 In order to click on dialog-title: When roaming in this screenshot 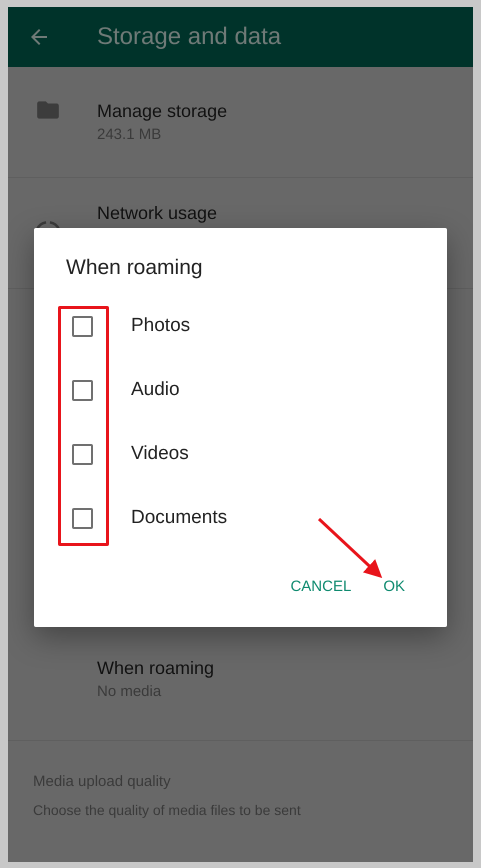, I will do `click(135, 268)`.